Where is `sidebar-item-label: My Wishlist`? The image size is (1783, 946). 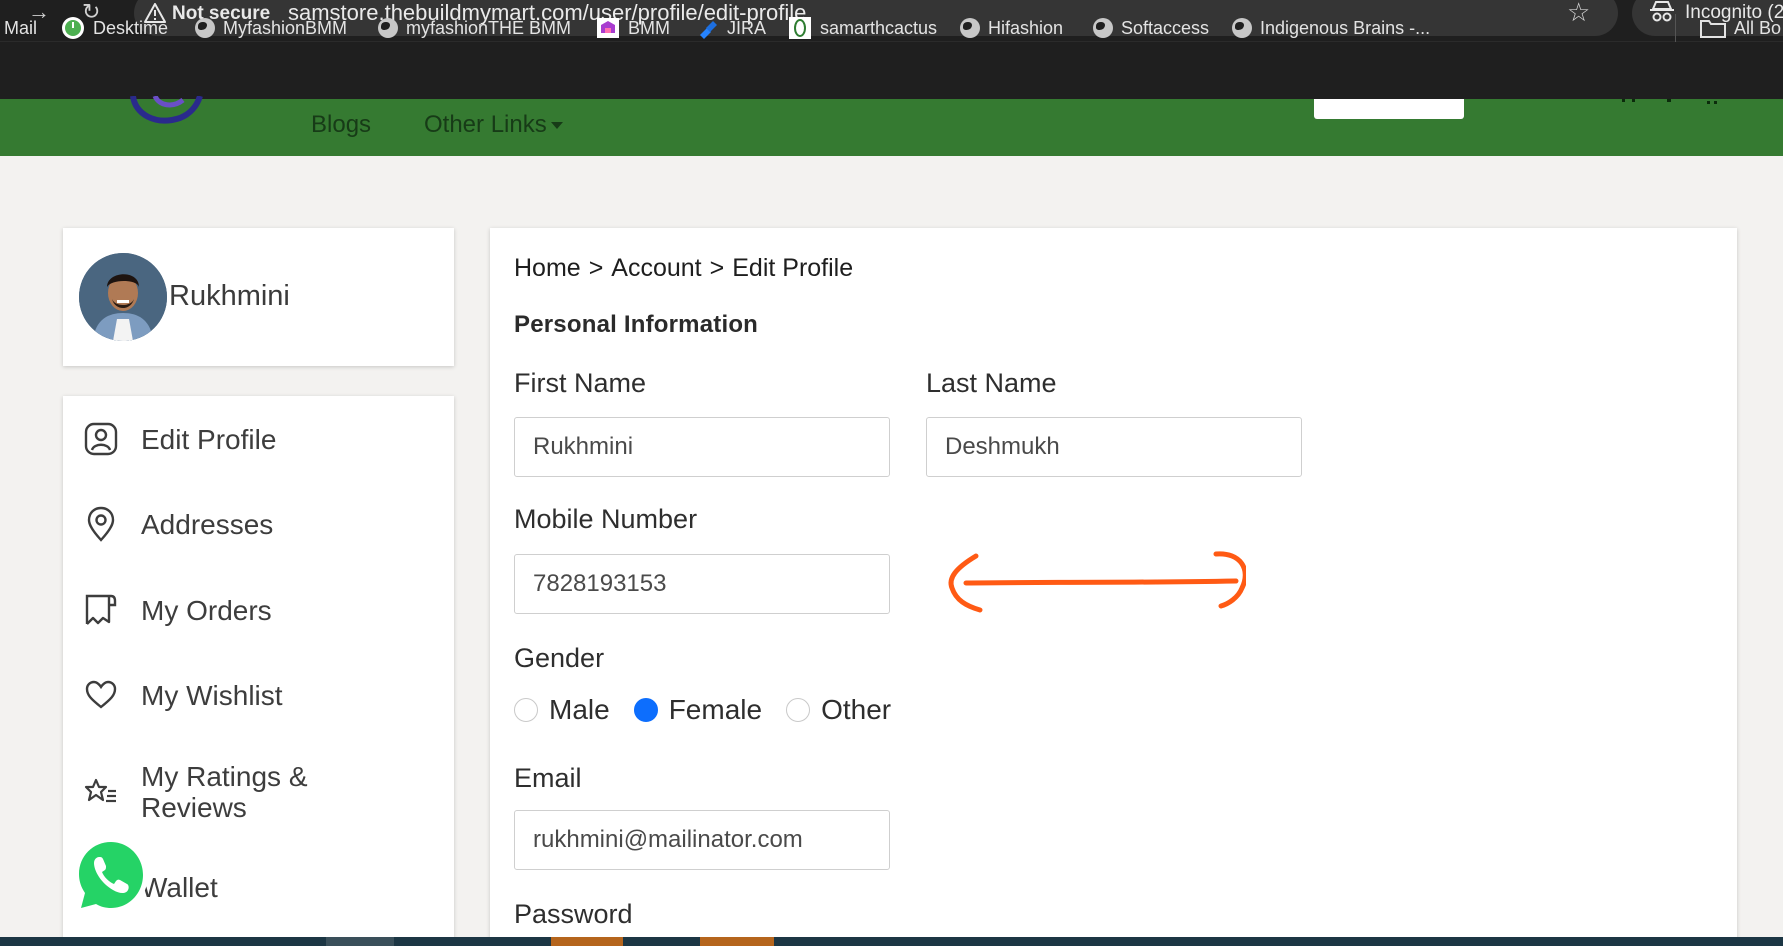
sidebar-item-label: My Wishlist is located at coordinates (212, 695).